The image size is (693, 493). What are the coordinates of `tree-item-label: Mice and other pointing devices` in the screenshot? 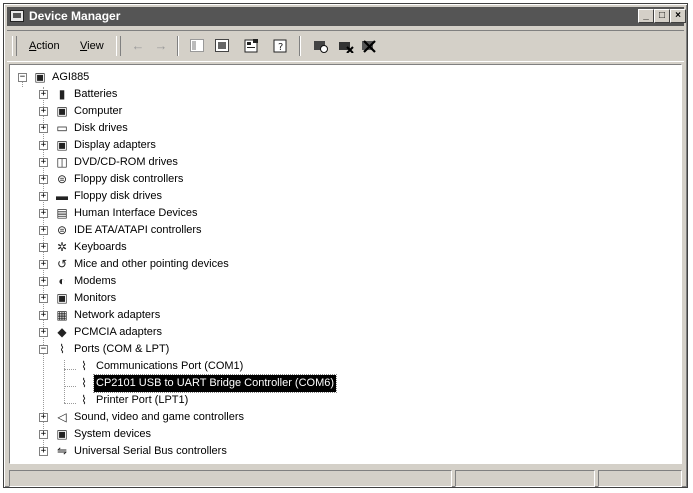 It's located at (151, 264).